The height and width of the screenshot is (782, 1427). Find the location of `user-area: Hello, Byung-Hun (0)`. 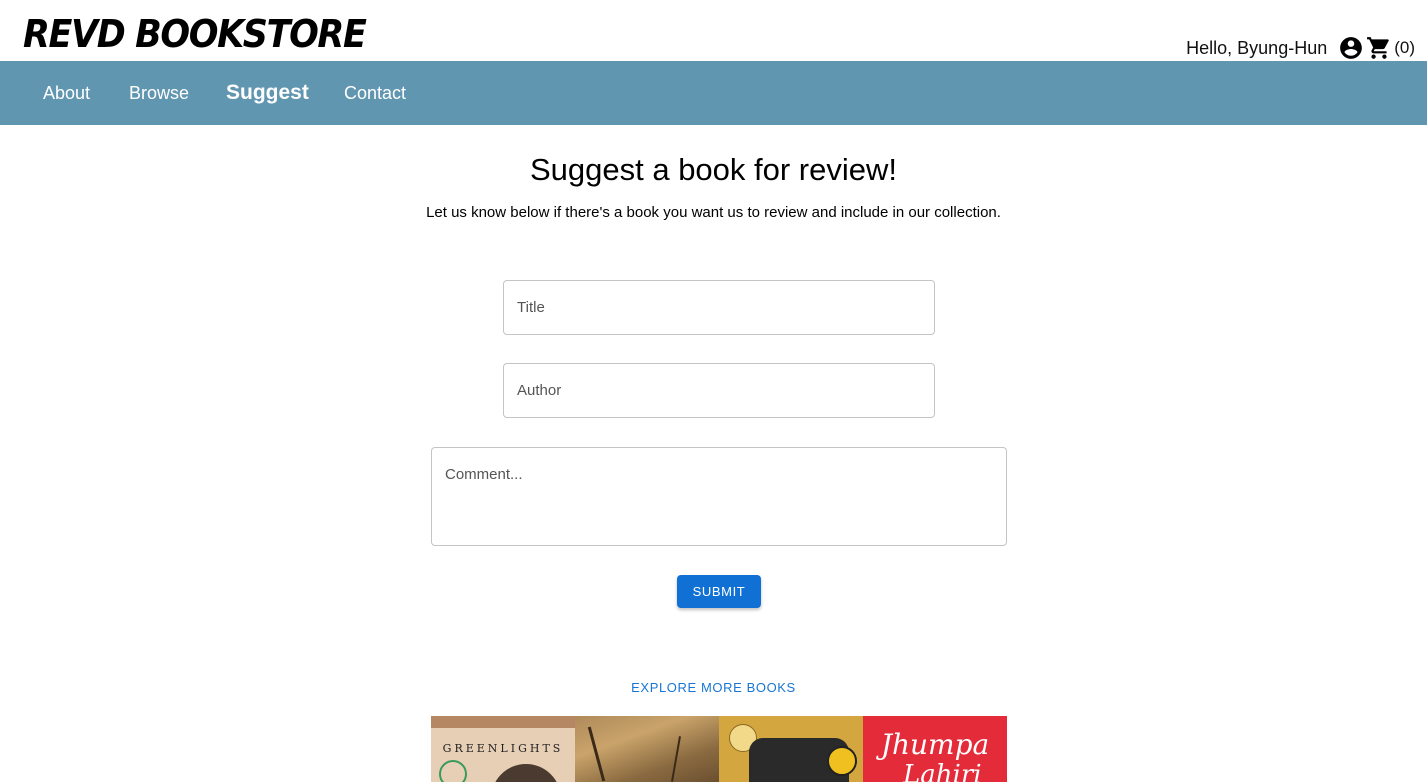

user-area: Hello, Byung-Hun (0) is located at coordinates (1300, 48).